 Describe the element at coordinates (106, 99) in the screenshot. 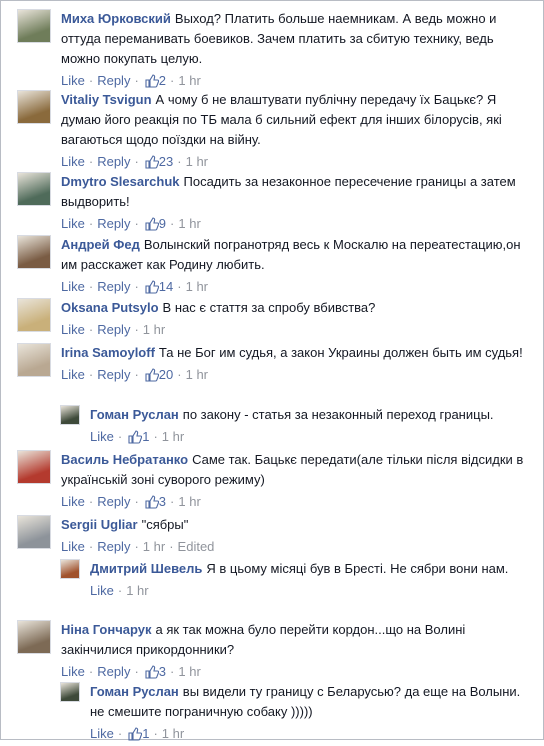

I see `comment-author: Vitaliy Tsvigun` at that location.